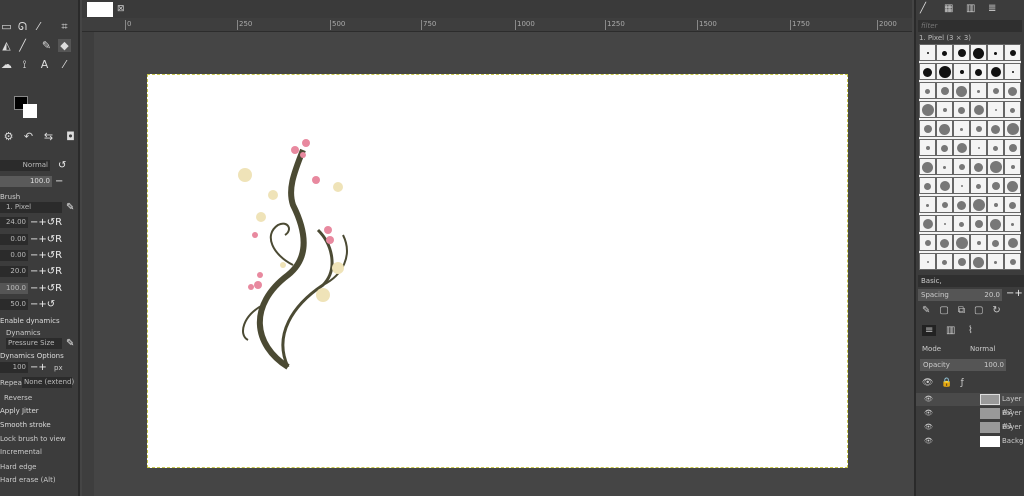  What do you see at coordinates (8, 136) in the screenshot?
I see `tool-options-icon: ⚙` at bounding box center [8, 136].